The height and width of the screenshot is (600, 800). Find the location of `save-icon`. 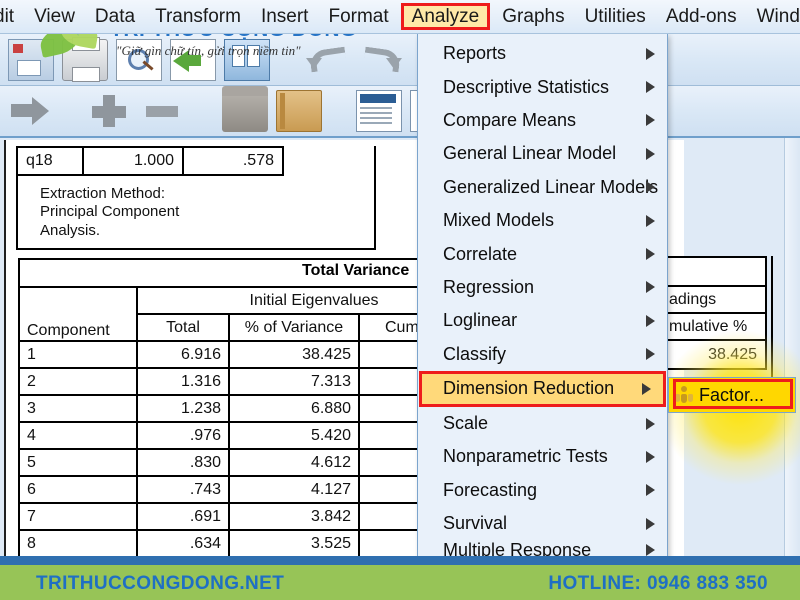

save-icon is located at coordinates (31, 59).